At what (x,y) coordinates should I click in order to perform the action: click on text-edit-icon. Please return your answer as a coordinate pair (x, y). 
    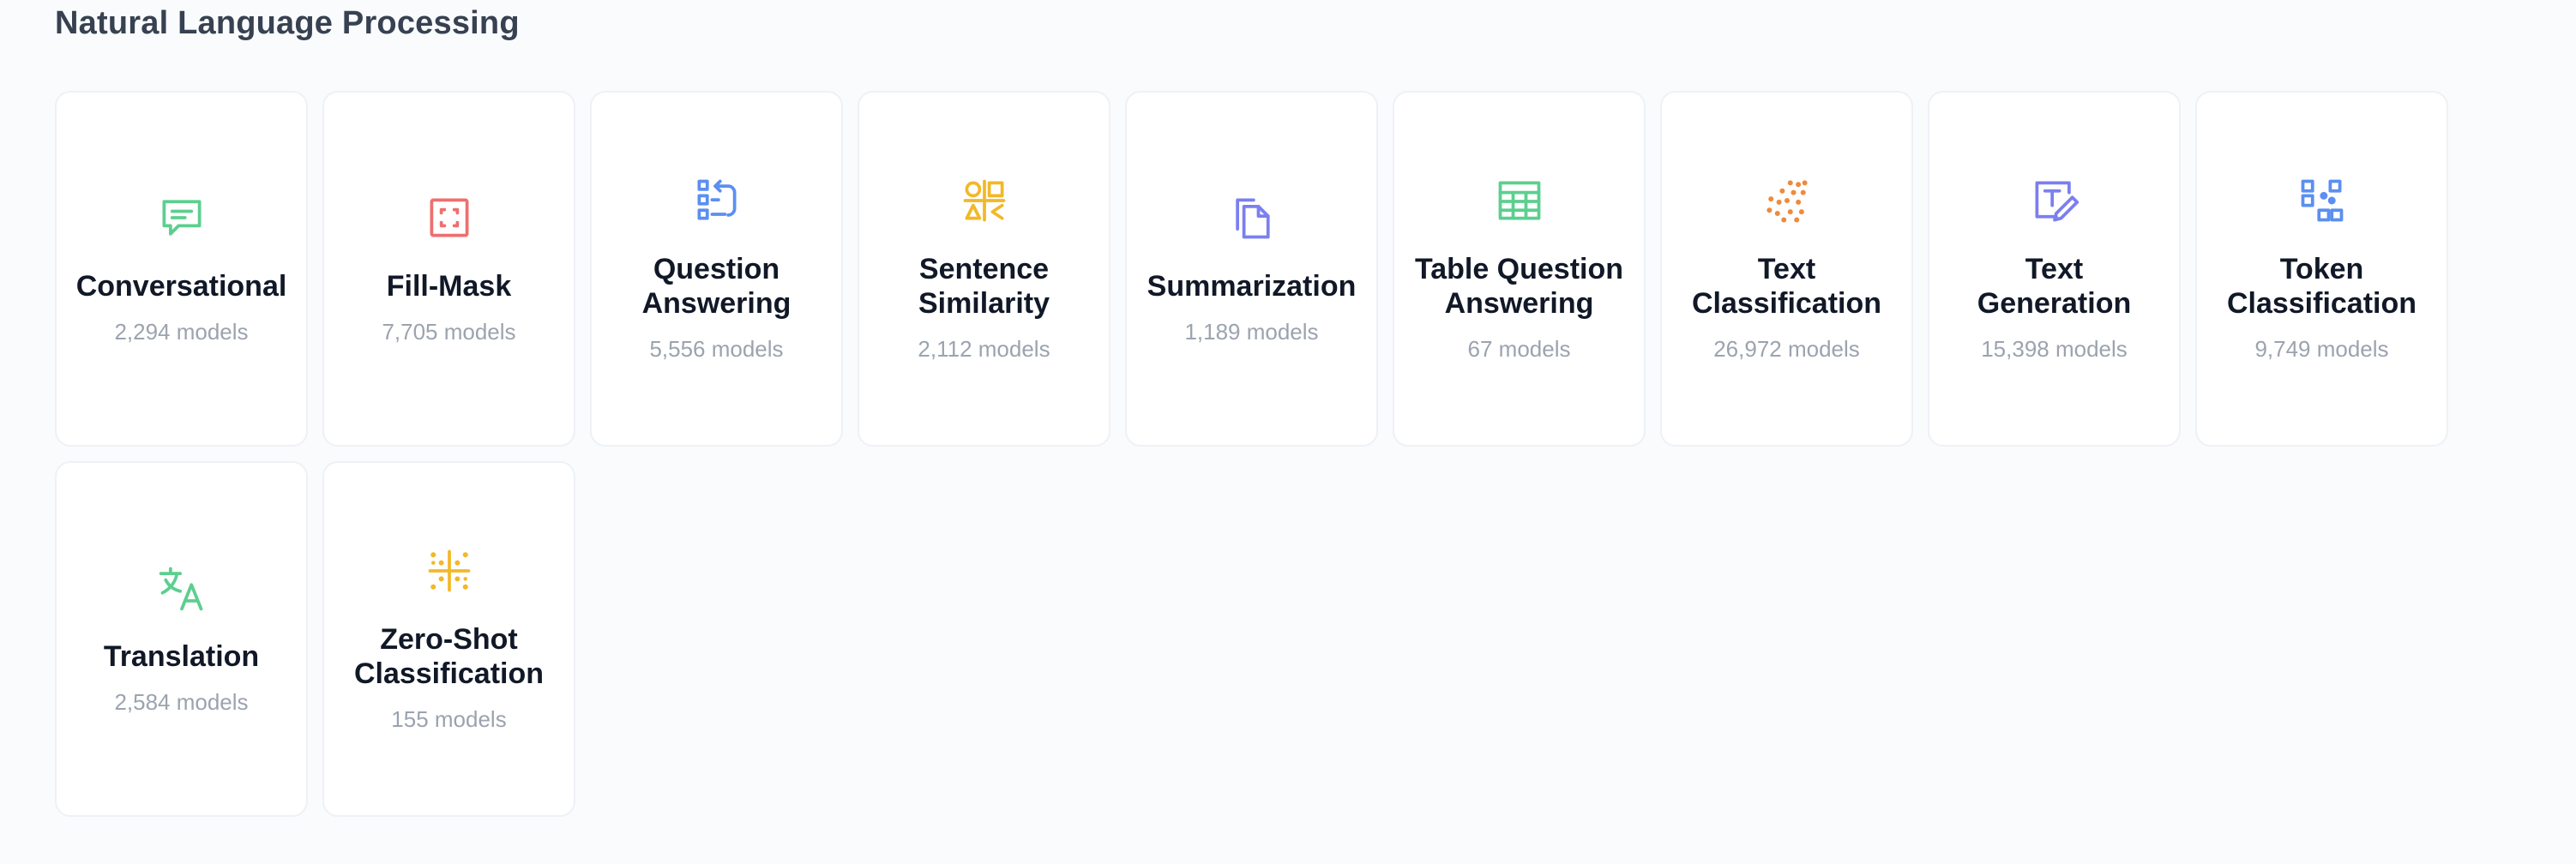
    Looking at the image, I should click on (2054, 200).